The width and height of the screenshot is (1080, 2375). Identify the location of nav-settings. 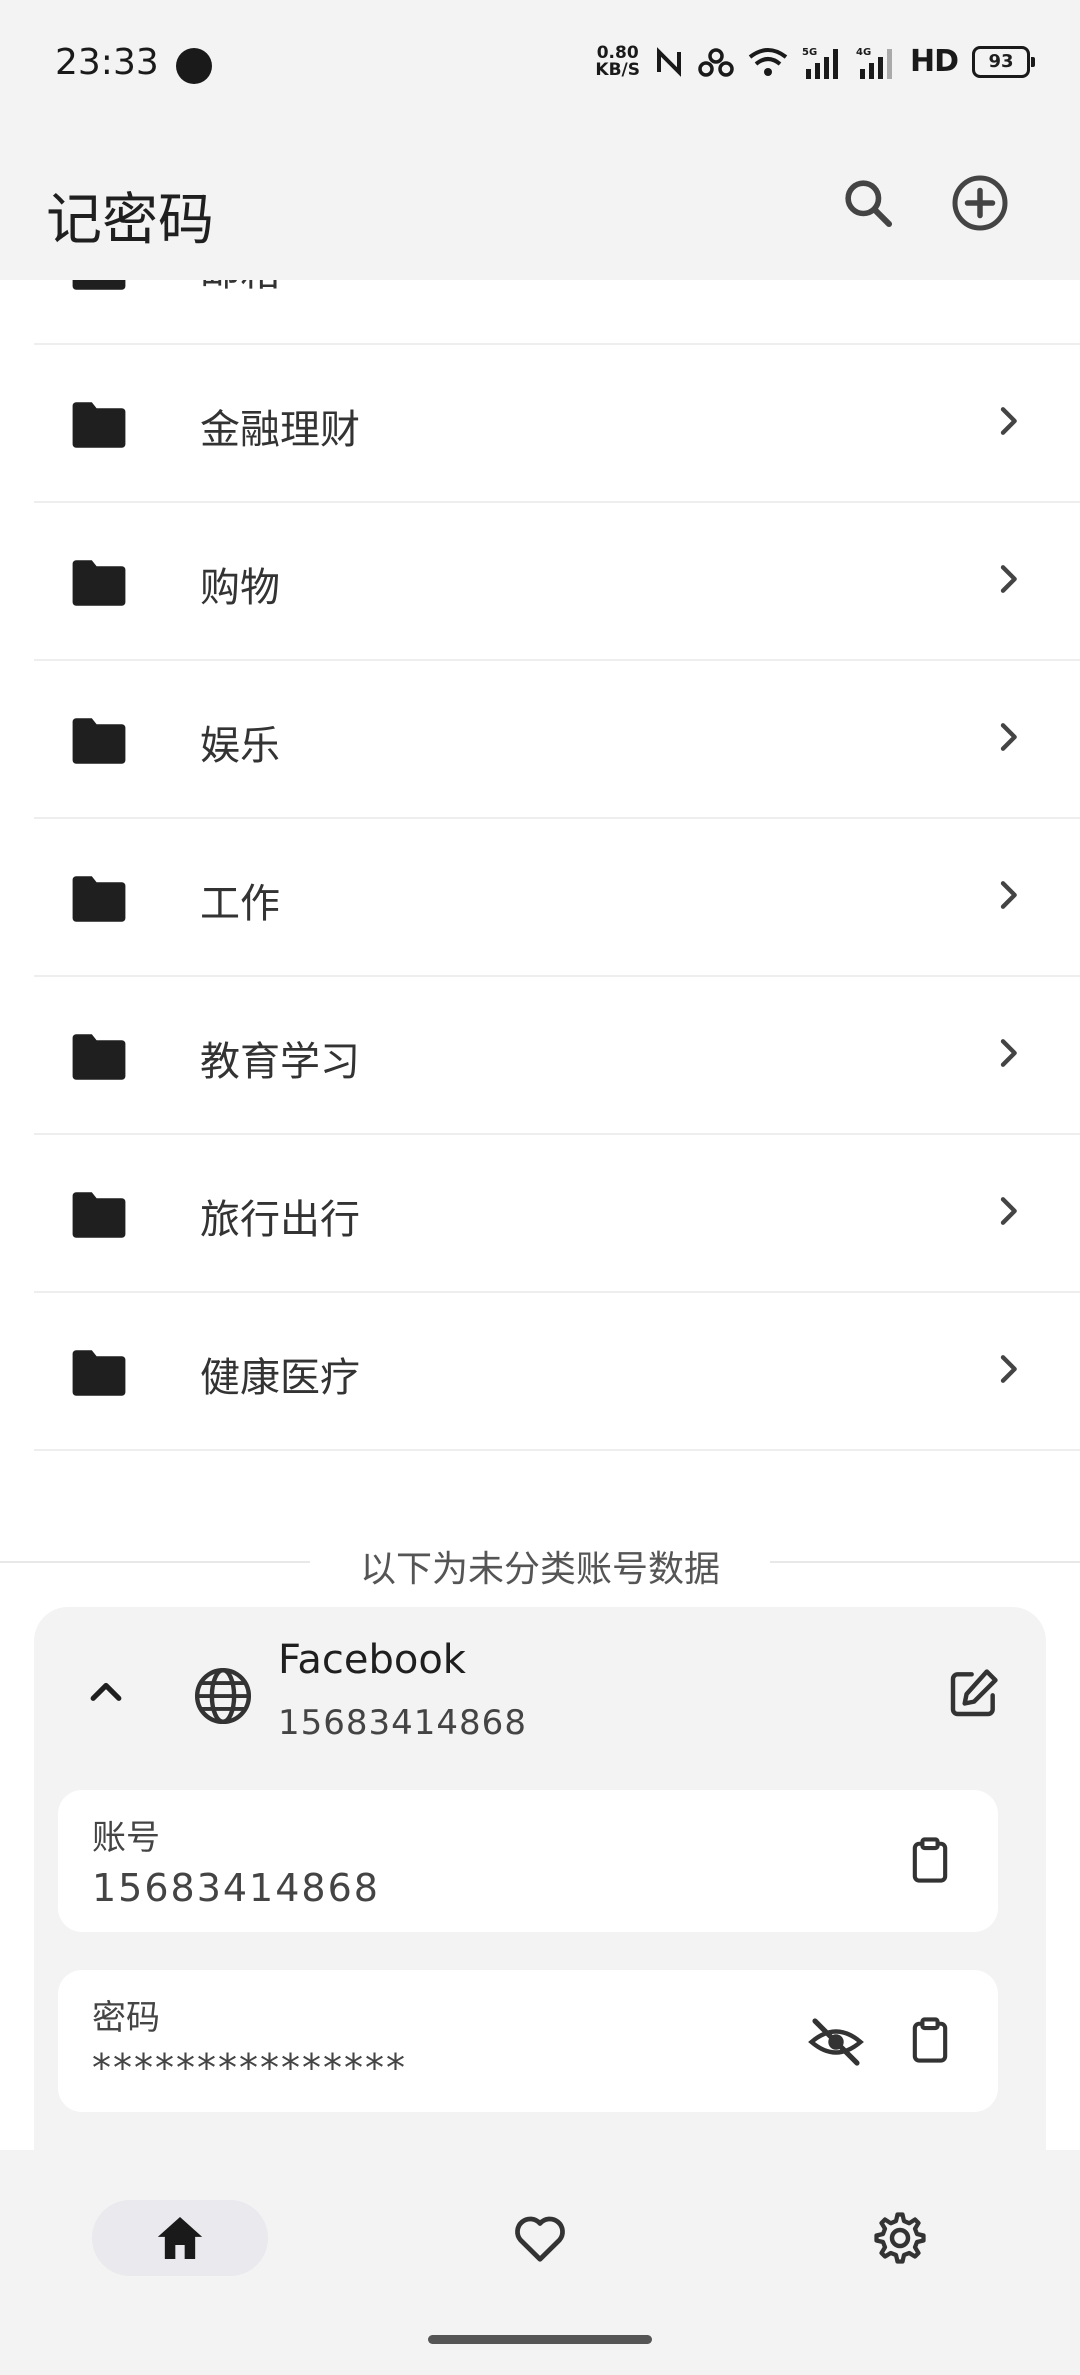
(900, 2238).